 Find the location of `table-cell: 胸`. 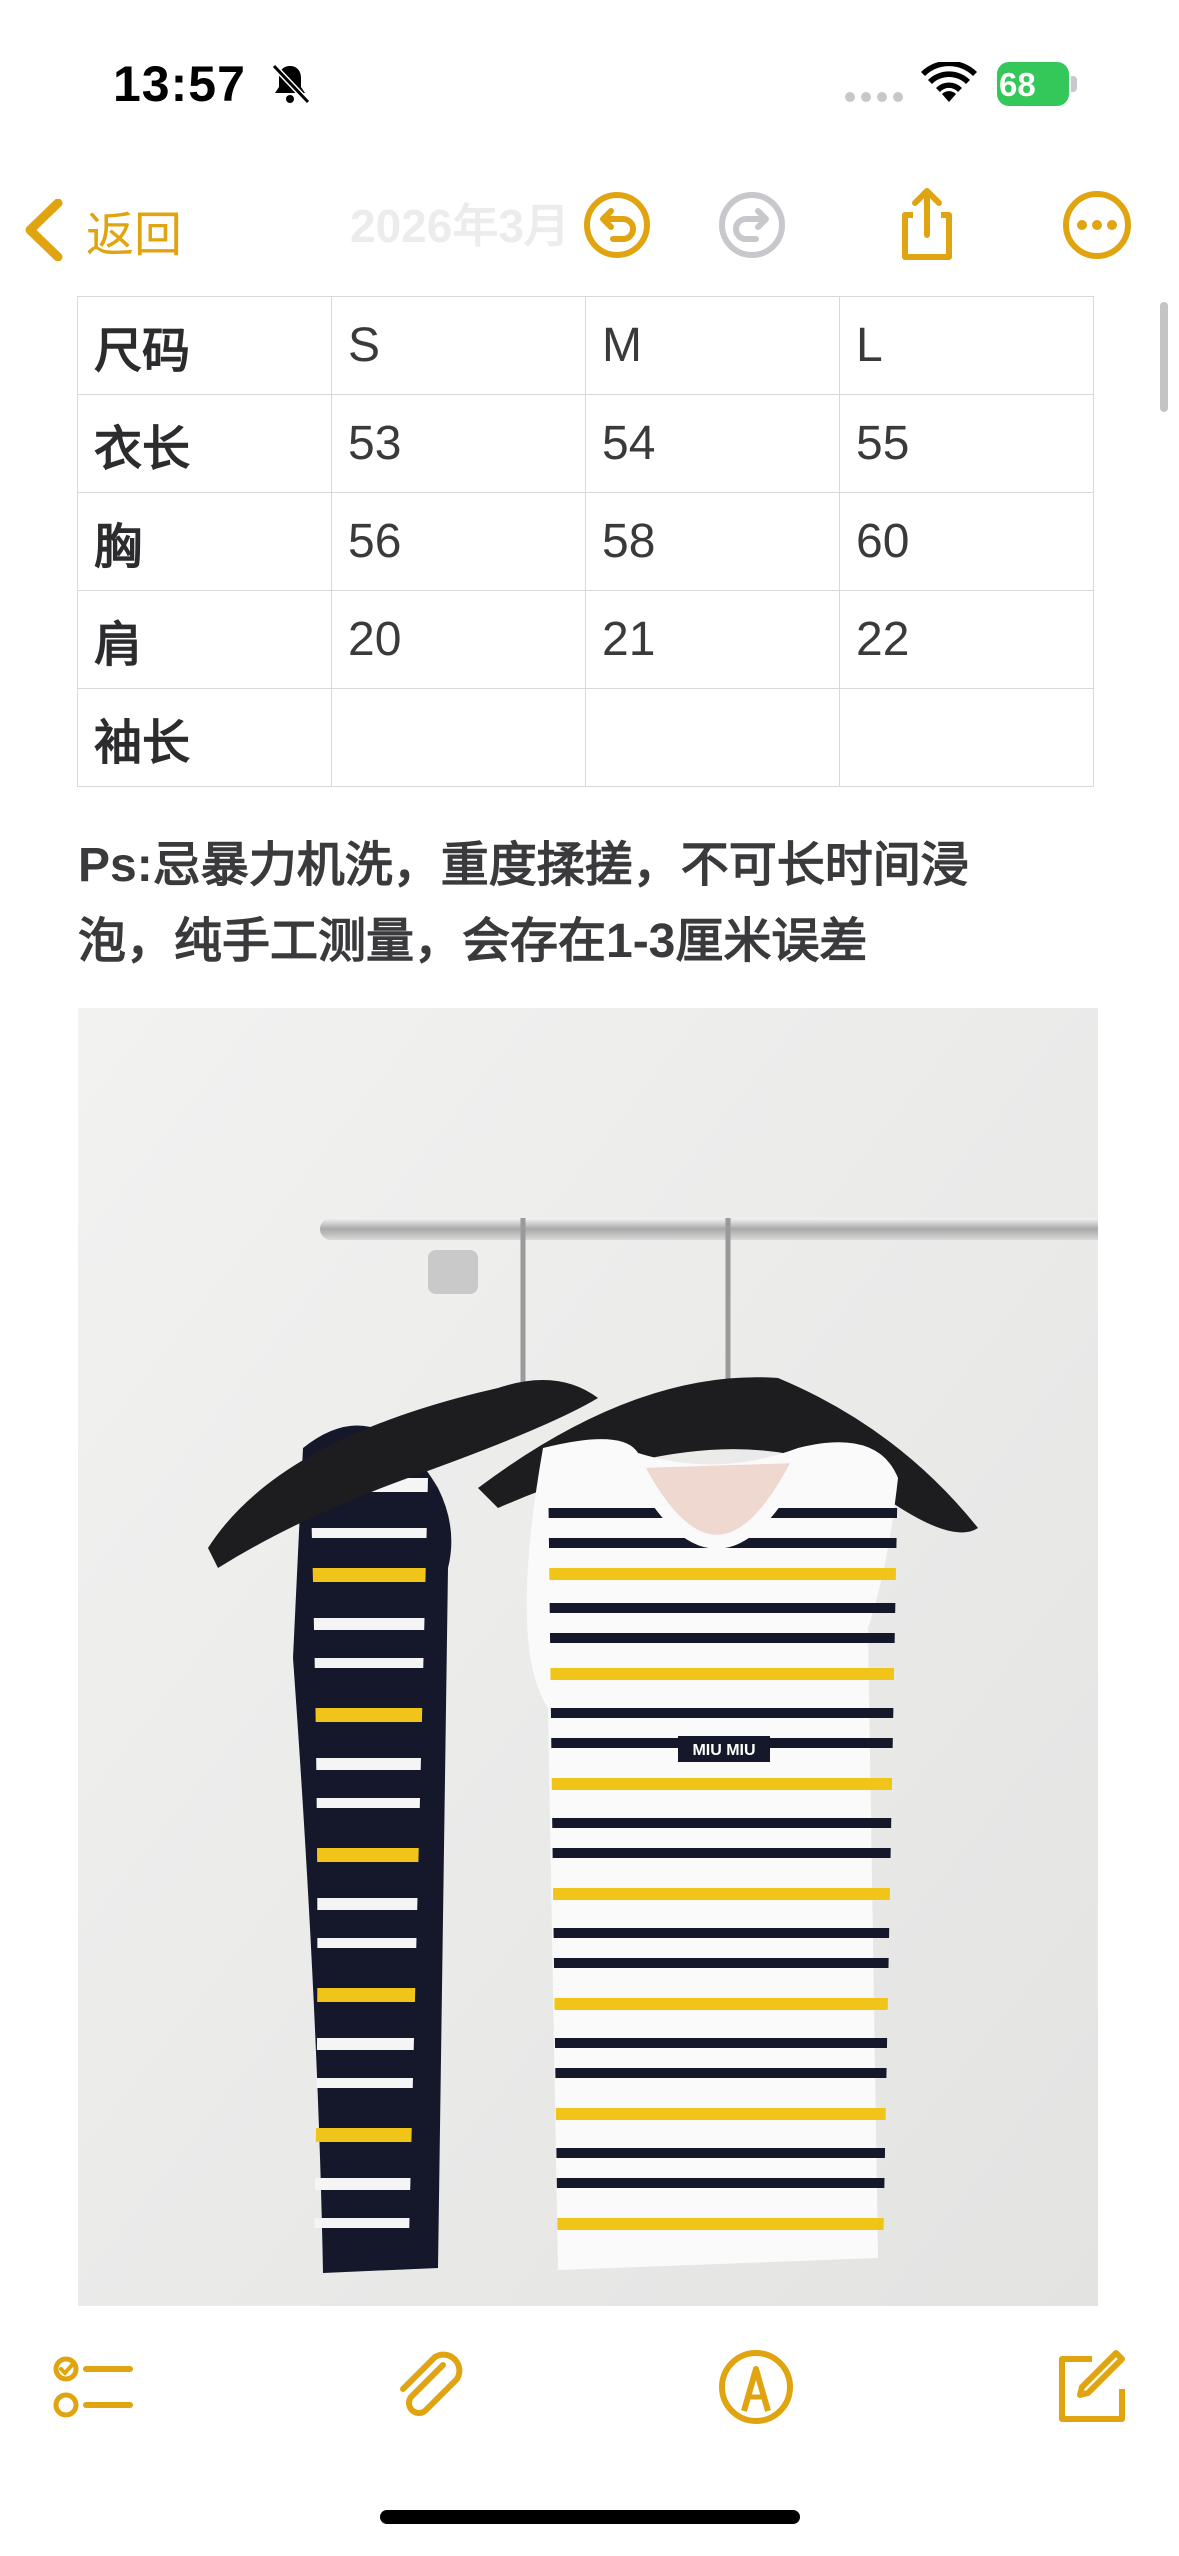

table-cell: 胸 is located at coordinates (204, 541).